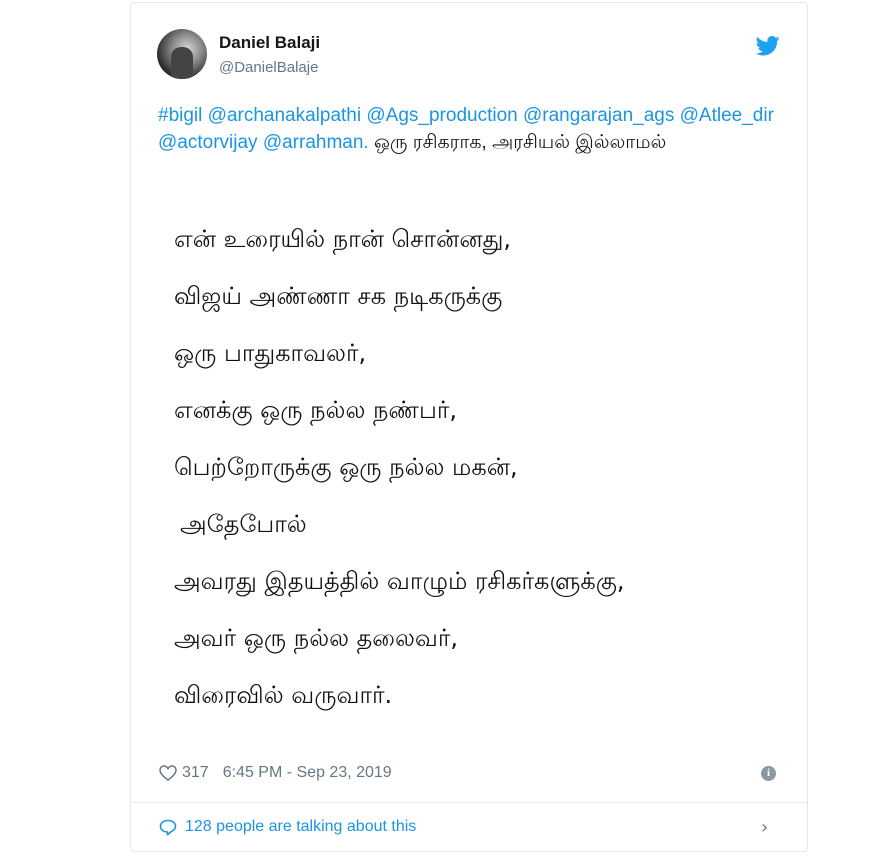 The width and height of the screenshot is (875, 857). I want to click on poem-line: அவர் ஒரு நல்ல தலைவர்,, so click(316, 638).